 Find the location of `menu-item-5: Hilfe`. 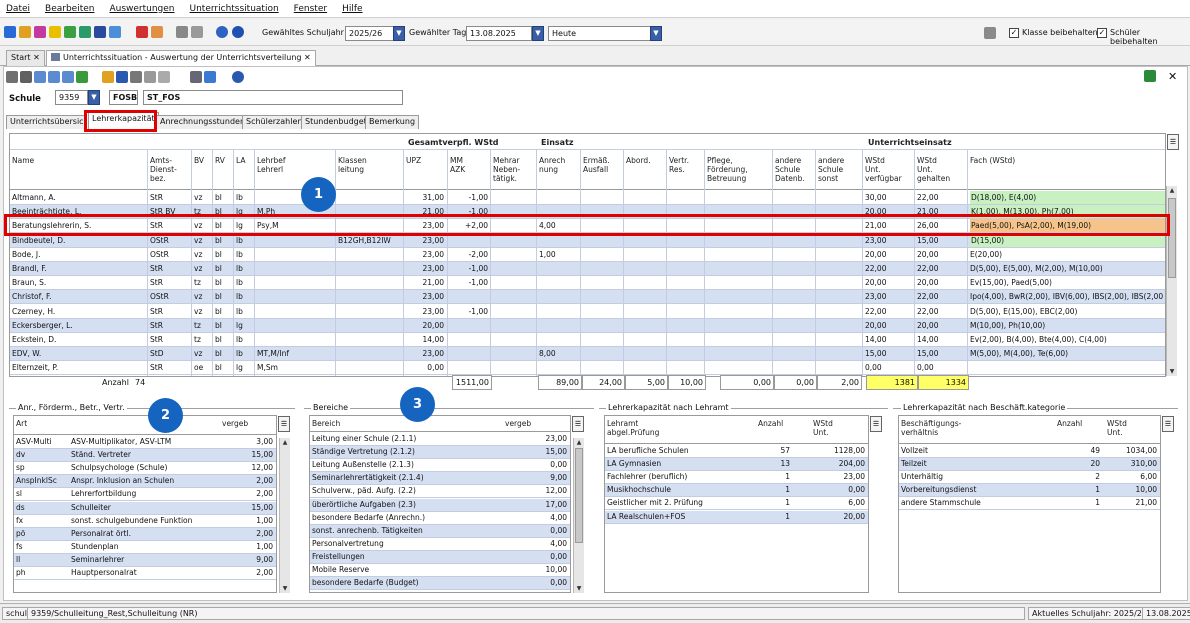

menu-item-5: Hilfe is located at coordinates (352, 9).